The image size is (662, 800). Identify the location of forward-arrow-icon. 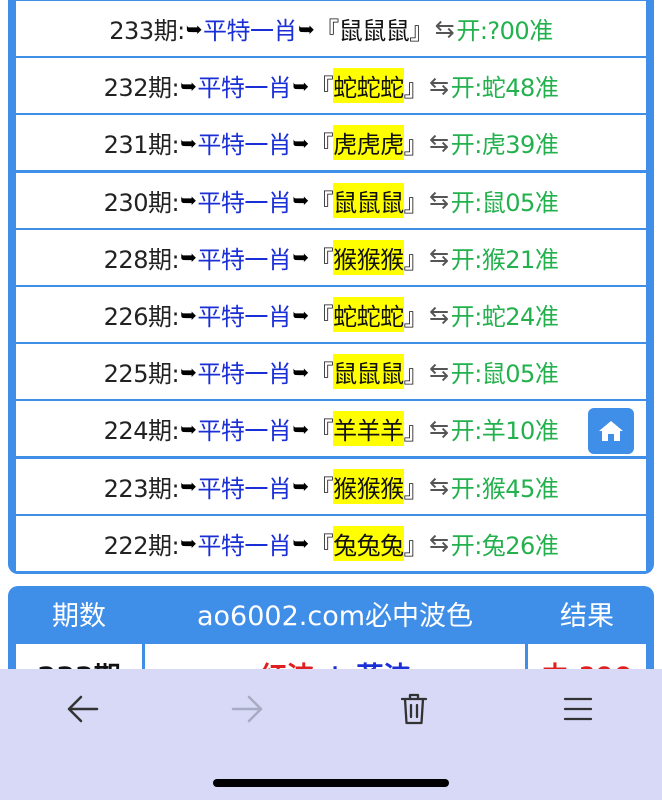
(247, 709).